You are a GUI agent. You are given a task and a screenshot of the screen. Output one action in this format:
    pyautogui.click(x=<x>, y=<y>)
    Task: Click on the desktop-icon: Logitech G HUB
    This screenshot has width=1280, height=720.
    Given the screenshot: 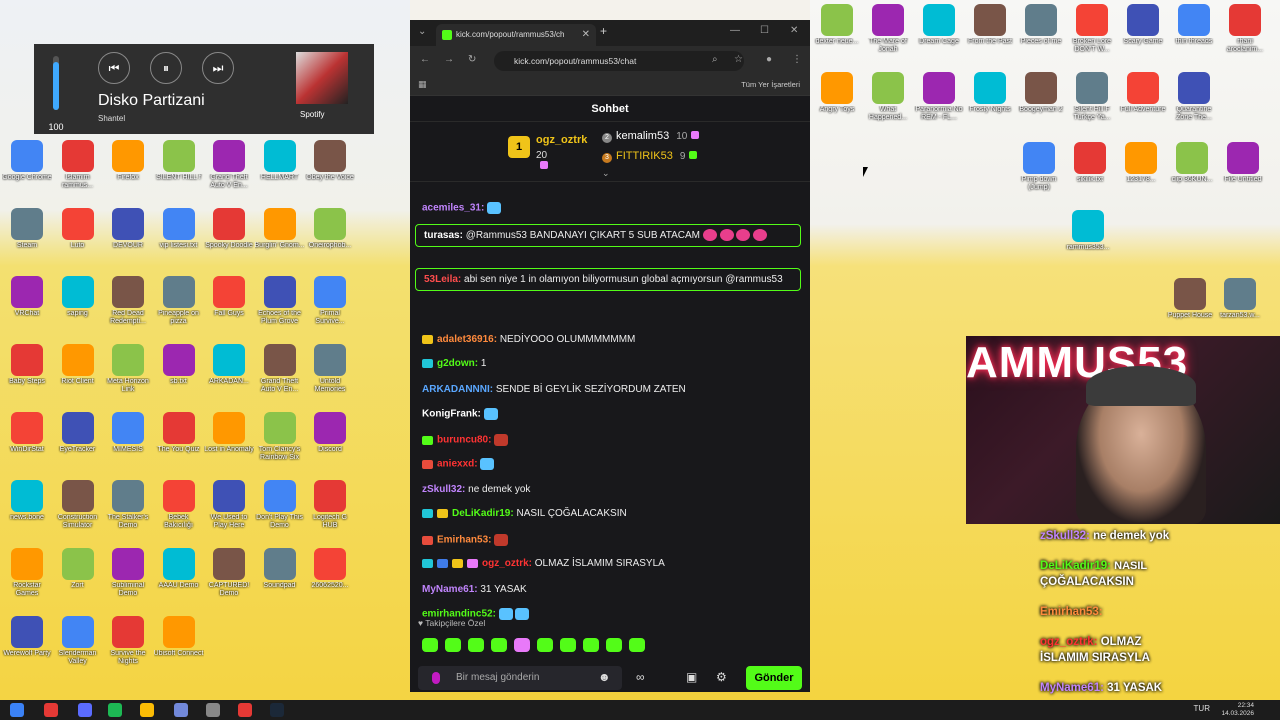 What is the action you would take?
    pyautogui.click(x=330, y=513)
    